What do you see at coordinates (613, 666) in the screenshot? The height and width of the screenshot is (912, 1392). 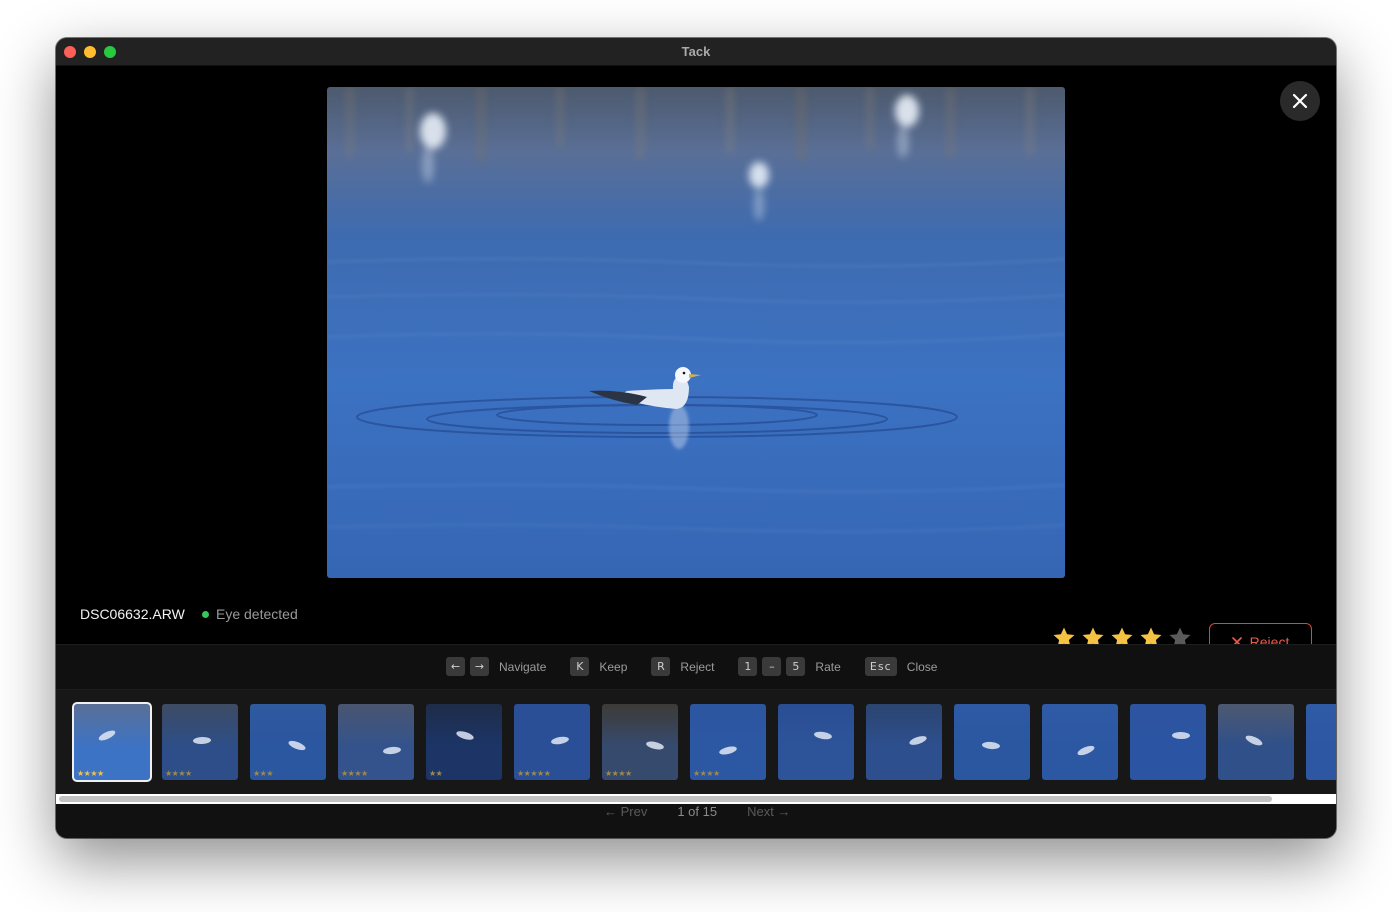 I see `keep-hint: Keep` at bounding box center [613, 666].